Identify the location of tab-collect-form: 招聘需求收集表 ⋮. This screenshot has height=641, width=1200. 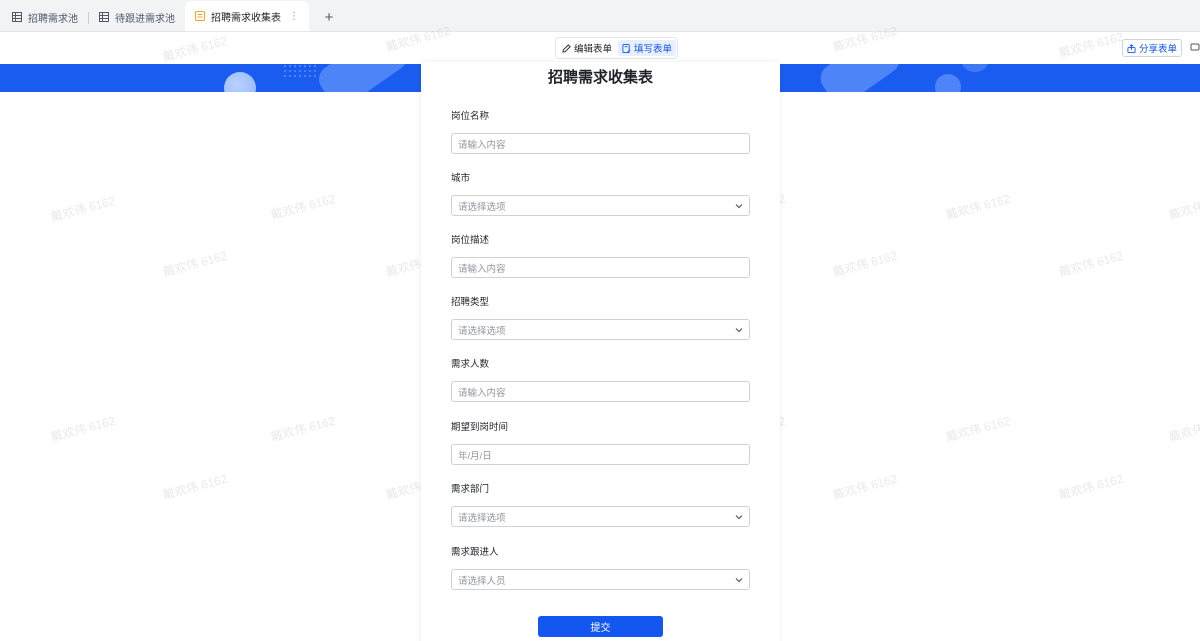
(247, 16).